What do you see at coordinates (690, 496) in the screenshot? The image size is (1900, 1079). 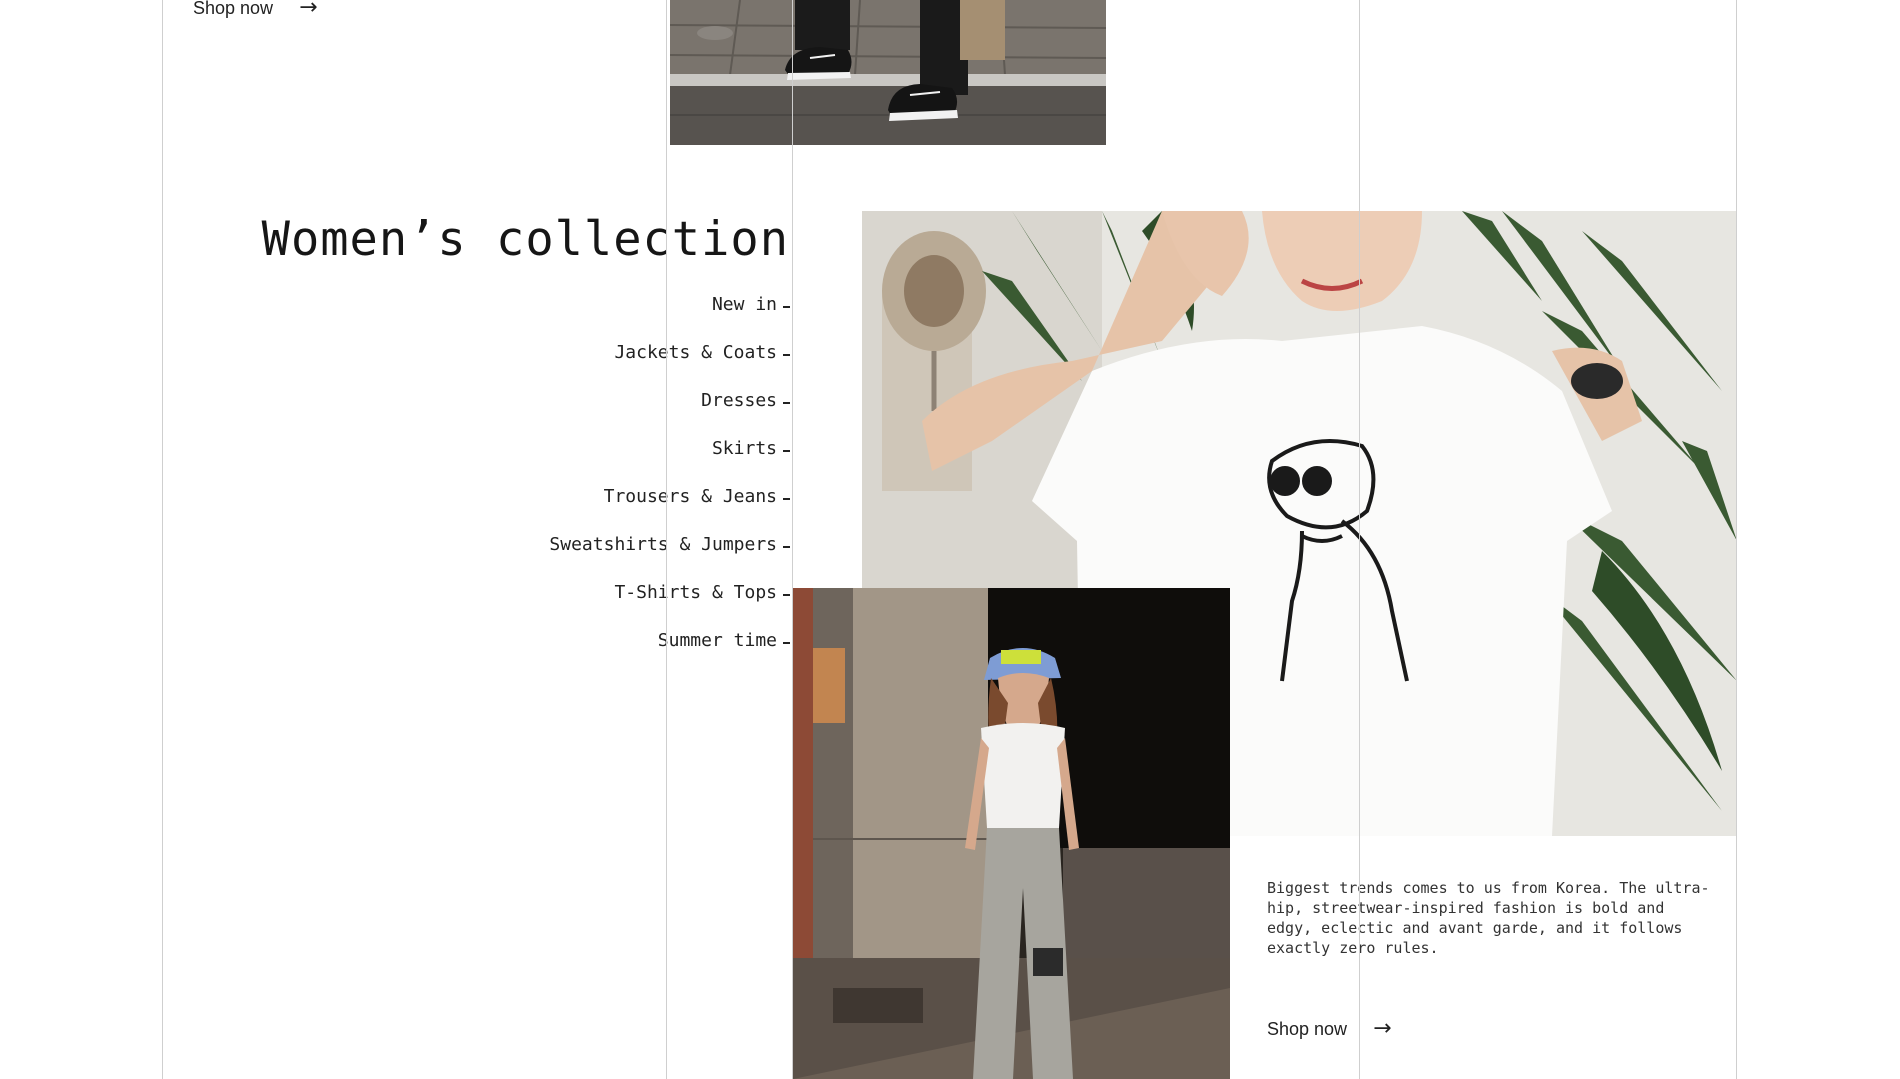 I see `category-label: Trousers & Jeans` at bounding box center [690, 496].